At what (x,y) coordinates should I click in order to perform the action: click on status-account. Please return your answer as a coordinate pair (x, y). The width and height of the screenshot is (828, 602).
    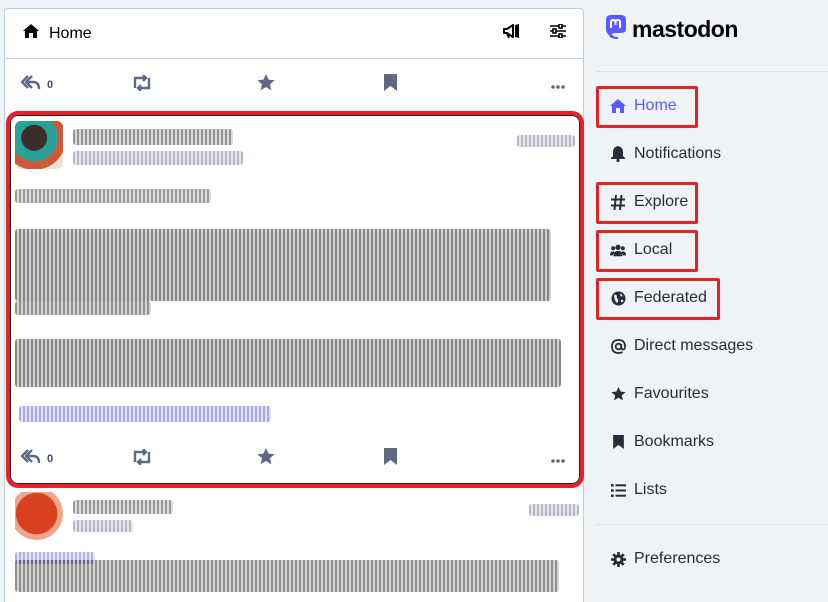
    Looking at the image, I should click on (39, 145).